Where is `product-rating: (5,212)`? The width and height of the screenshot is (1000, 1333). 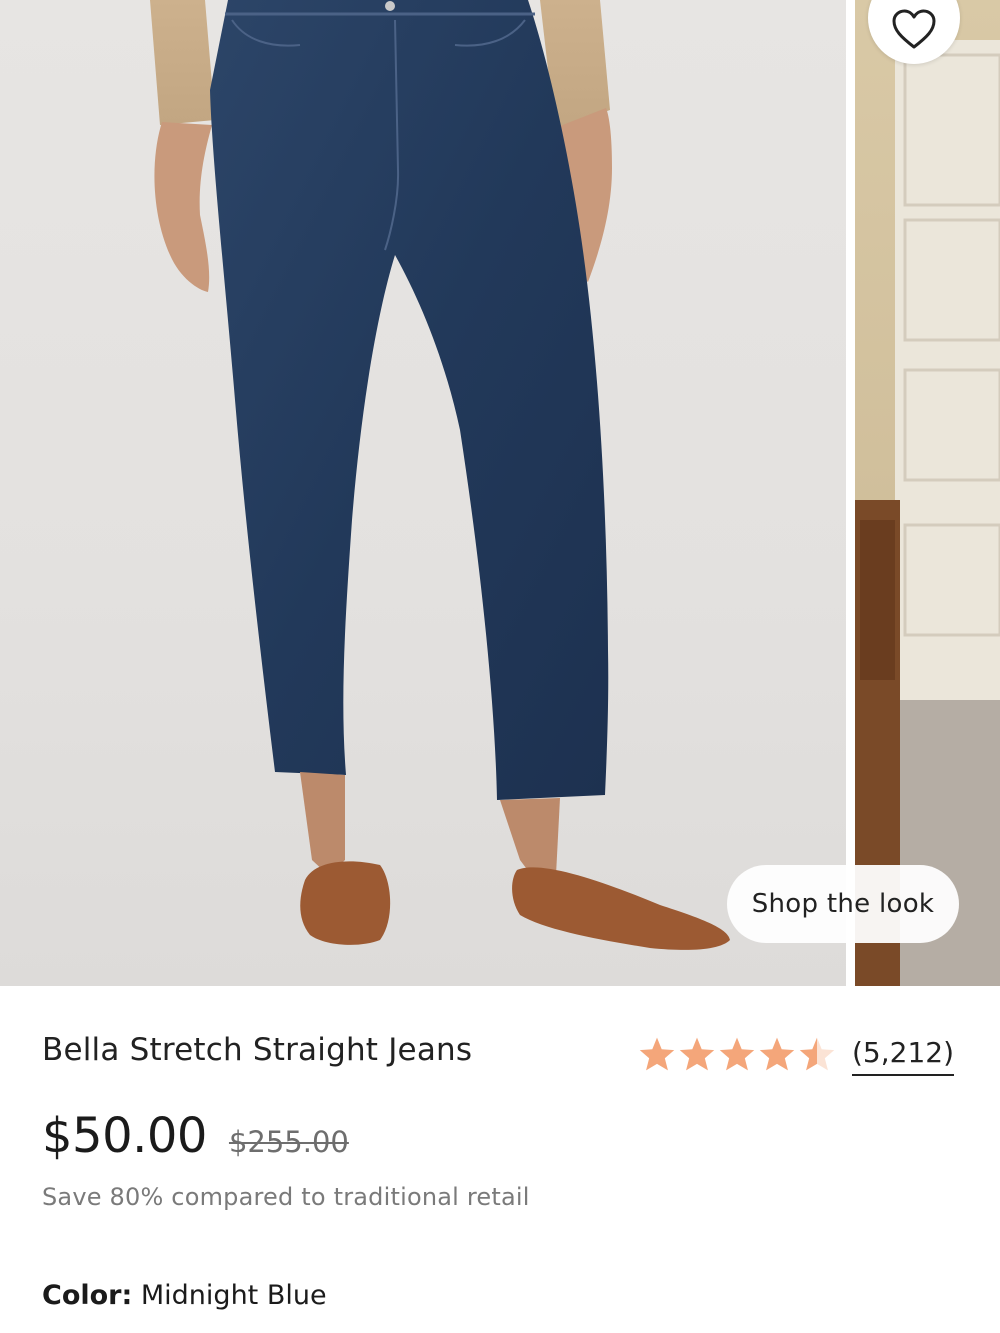 product-rating: (5,212) is located at coordinates (796, 1054).